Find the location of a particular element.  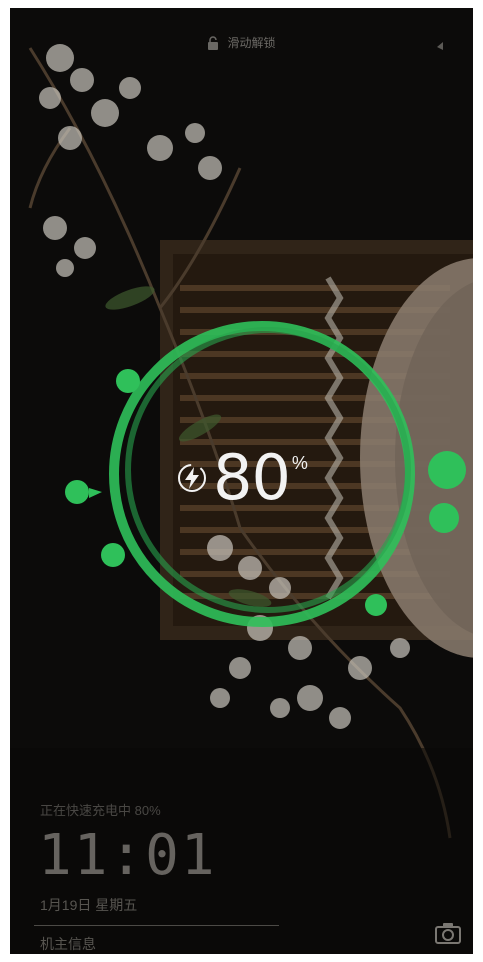

super-charge-bolt-icon is located at coordinates (192, 478).